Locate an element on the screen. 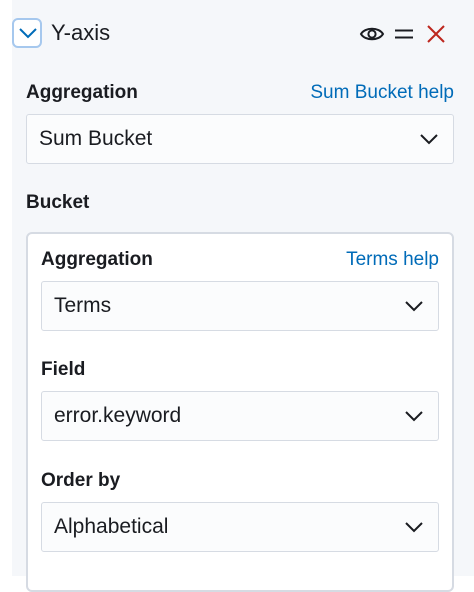  panel-title: Y-axis is located at coordinates (81, 32).